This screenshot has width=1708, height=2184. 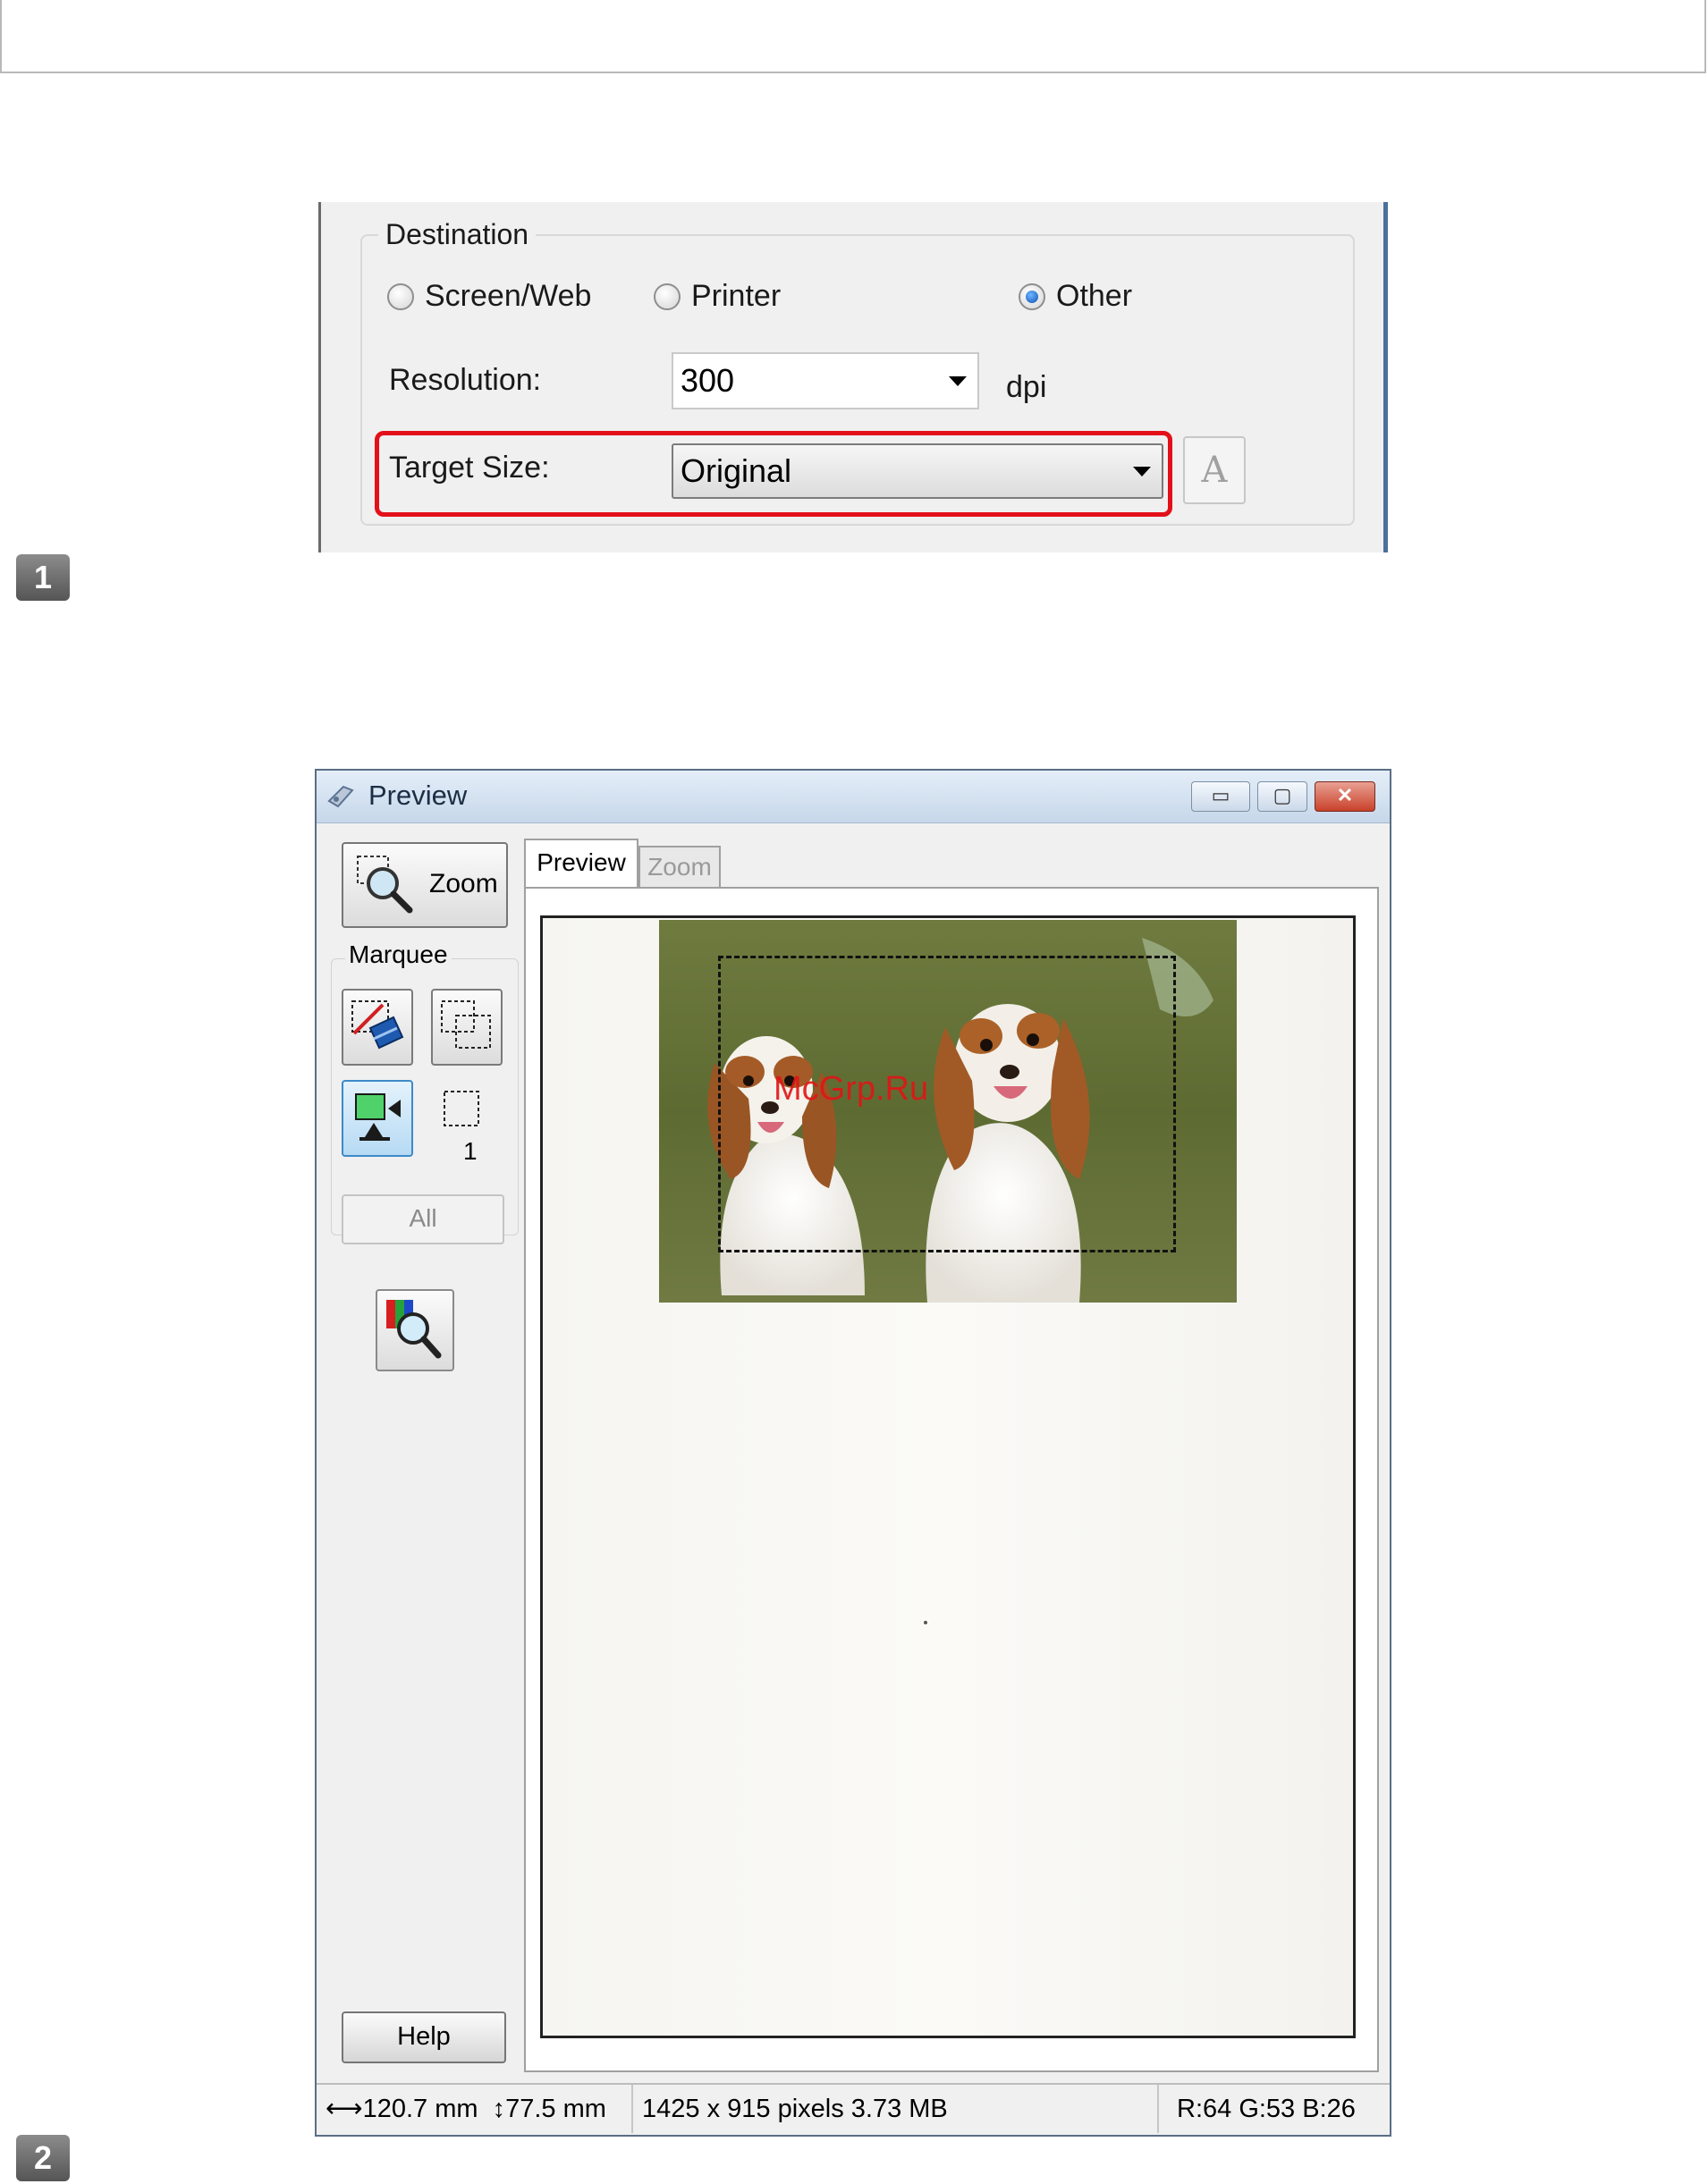 I want to click on font-size-button: A, so click(x=1214, y=470).